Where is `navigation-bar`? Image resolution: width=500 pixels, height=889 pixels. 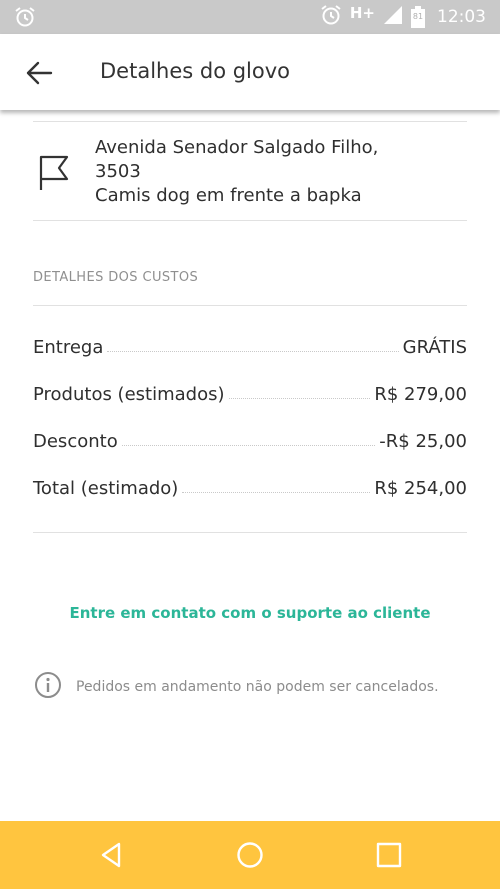
navigation-bar is located at coordinates (250, 855).